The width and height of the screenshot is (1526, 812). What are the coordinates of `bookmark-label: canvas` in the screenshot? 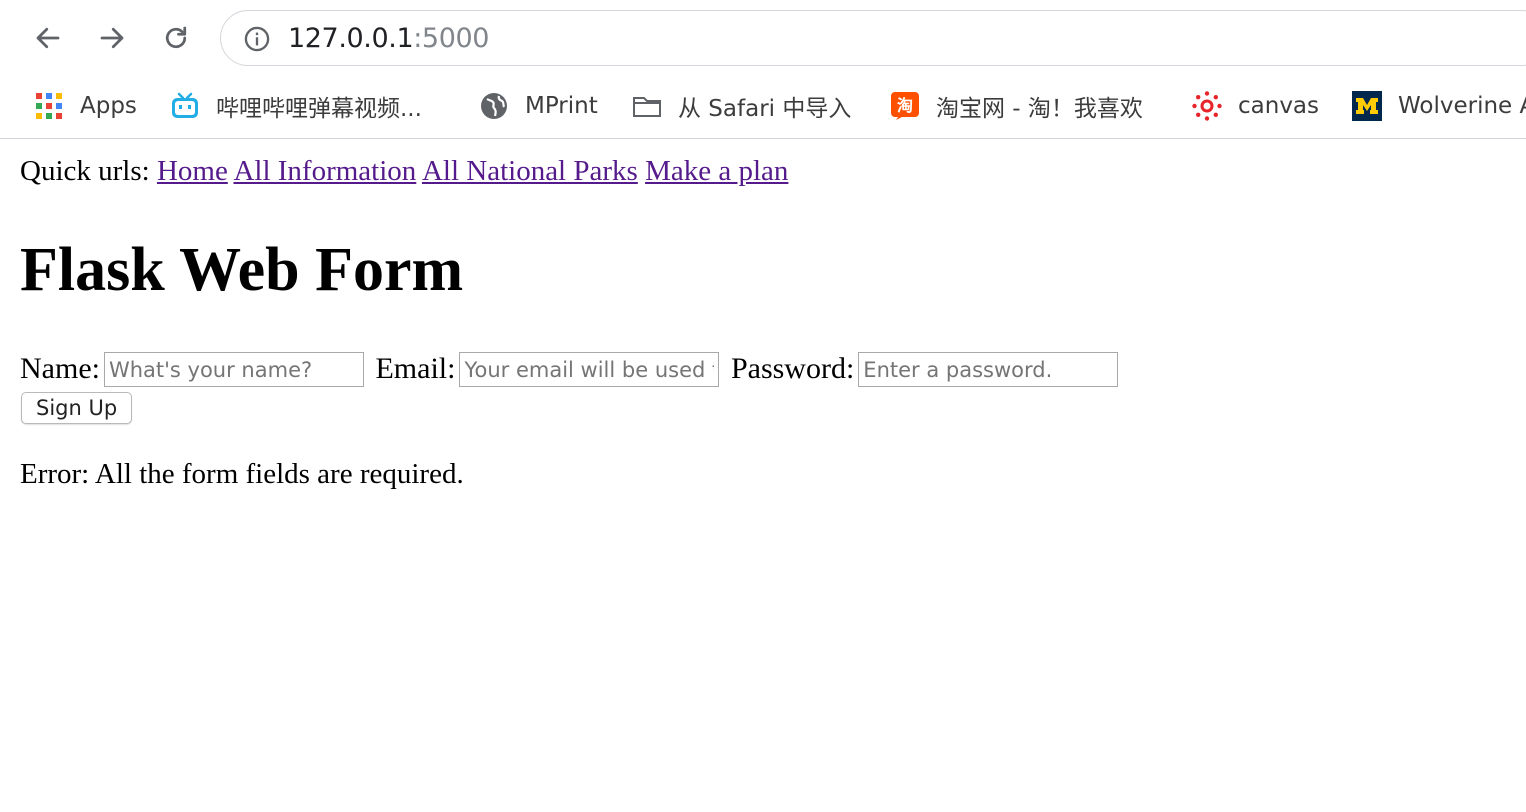 It's located at (1279, 106).